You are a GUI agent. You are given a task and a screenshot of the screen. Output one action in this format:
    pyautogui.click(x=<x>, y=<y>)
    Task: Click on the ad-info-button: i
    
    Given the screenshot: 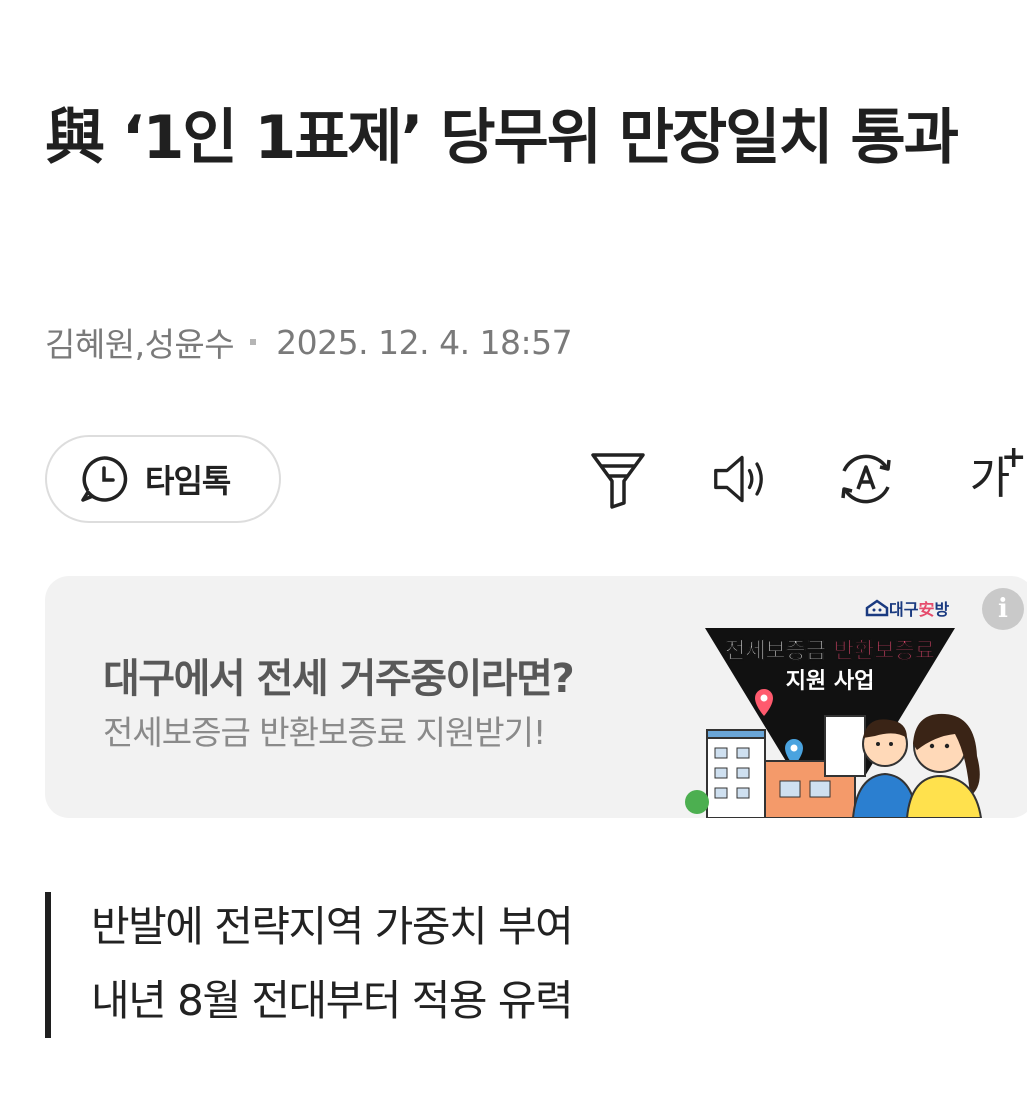 What is the action you would take?
    pyautogui.click(x=1003, y=609)
    